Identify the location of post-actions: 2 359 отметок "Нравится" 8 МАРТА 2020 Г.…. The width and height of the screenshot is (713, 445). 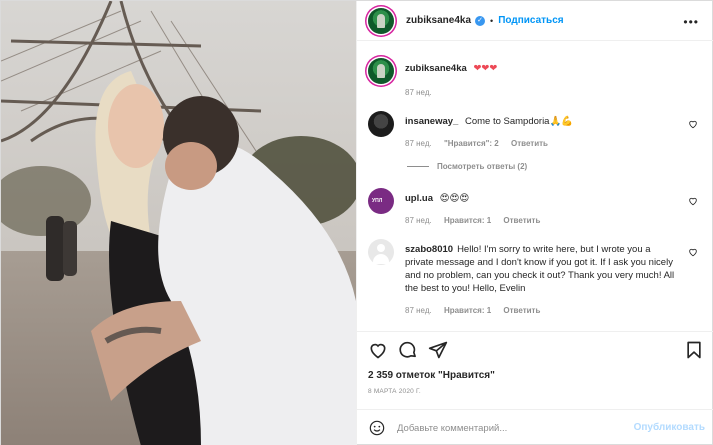
(535, 386).